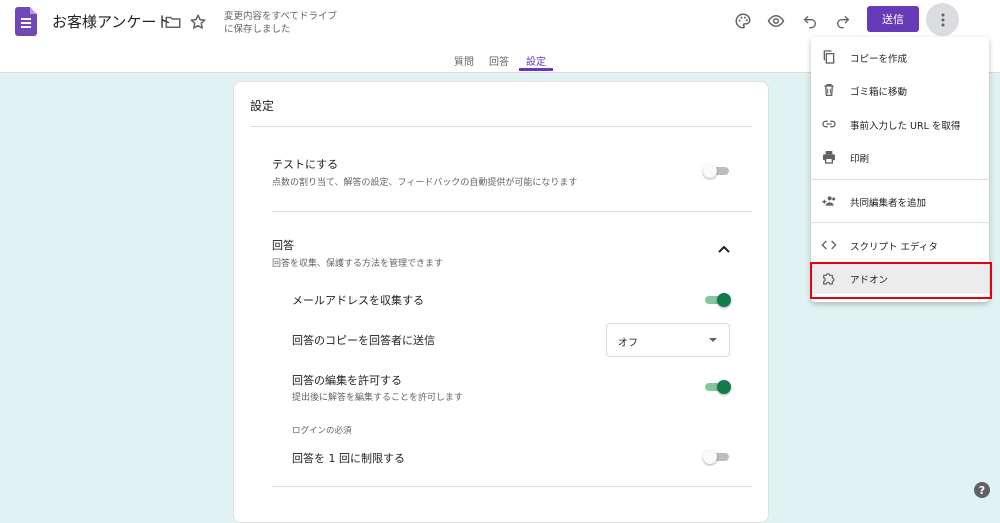 This screenshot has height=523, width=1000. What do you see at coordinates (262, 106) in the screenshot?
I see `settings-card-title: 設定` at bounding box center [262, 106].